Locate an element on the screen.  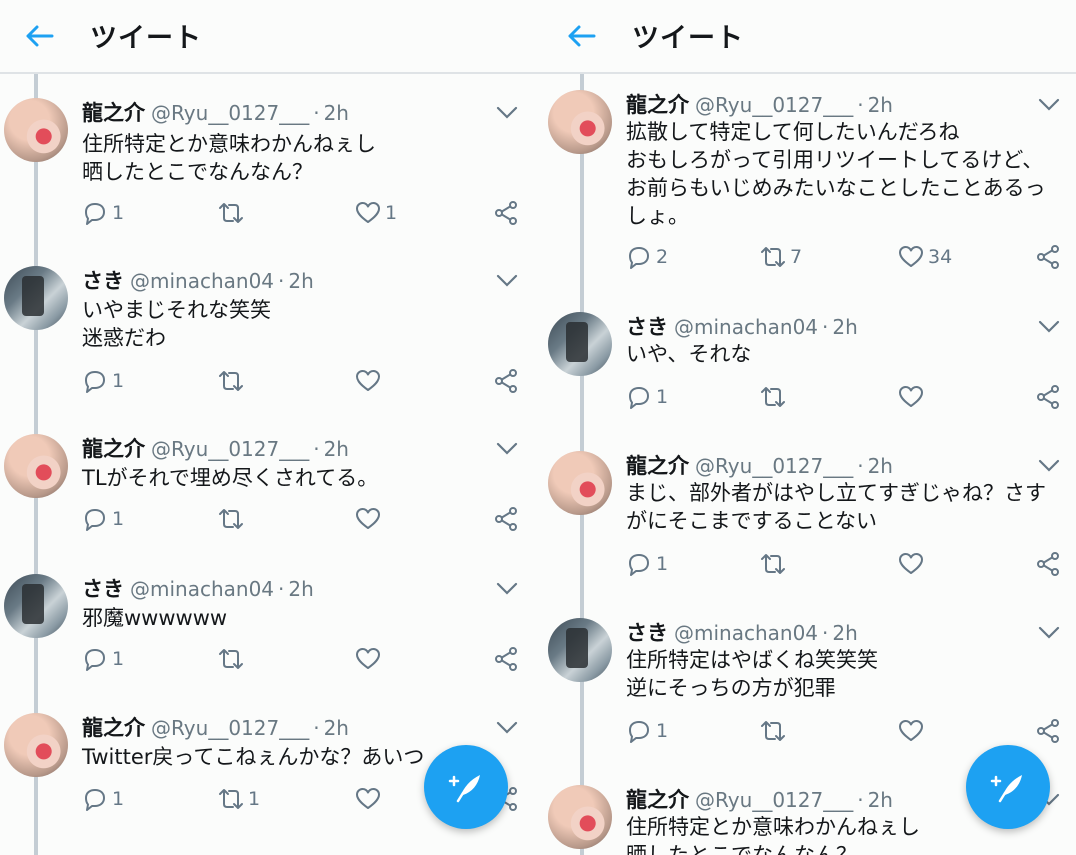
retweet-button: 1 is located at coordinates (239, 799).